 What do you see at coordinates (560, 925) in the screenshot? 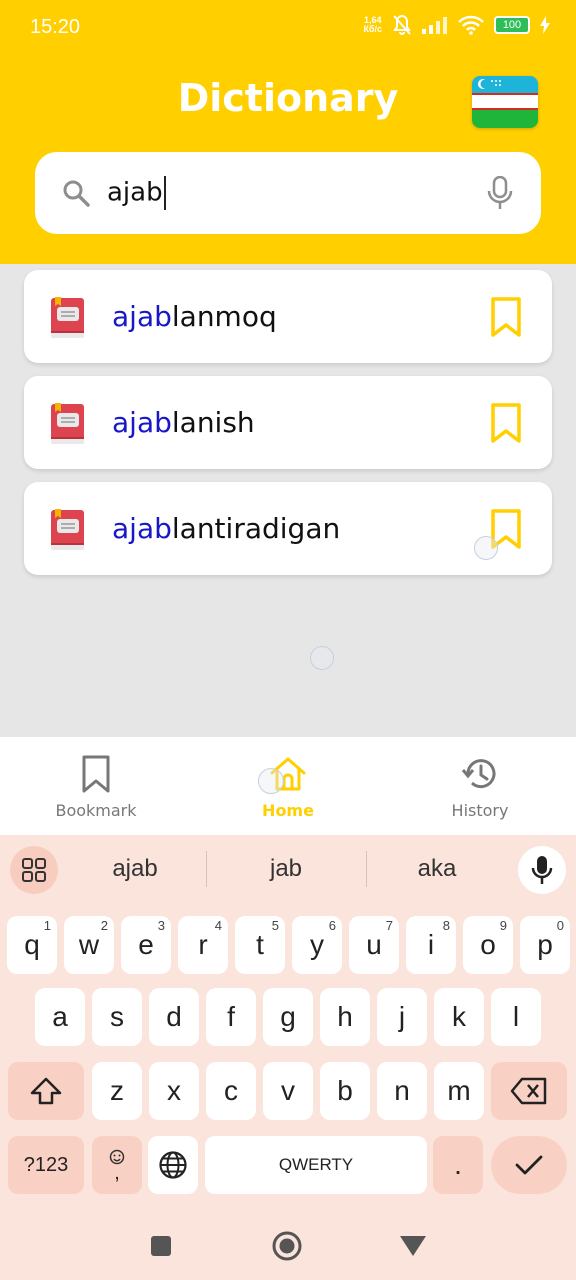
I see `key-number-hint: 0` at bounding box center [560, 925].